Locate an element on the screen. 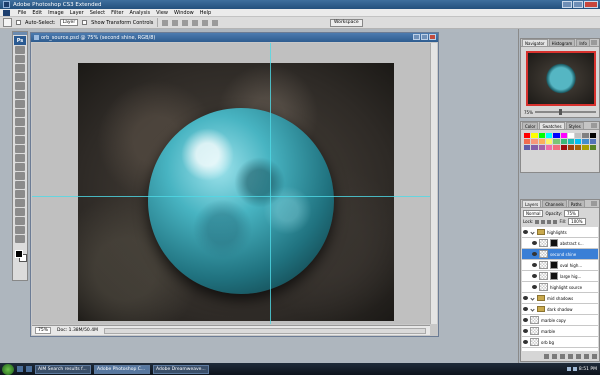 The image size is (600, 375). zoom-tool-icon is located at coordinates (20, 239).